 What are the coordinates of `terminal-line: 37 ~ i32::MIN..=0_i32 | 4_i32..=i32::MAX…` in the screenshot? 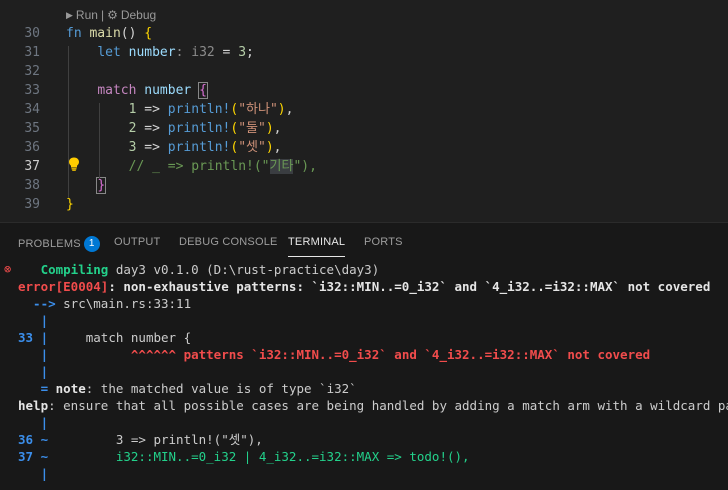 It's located at (364, 456).